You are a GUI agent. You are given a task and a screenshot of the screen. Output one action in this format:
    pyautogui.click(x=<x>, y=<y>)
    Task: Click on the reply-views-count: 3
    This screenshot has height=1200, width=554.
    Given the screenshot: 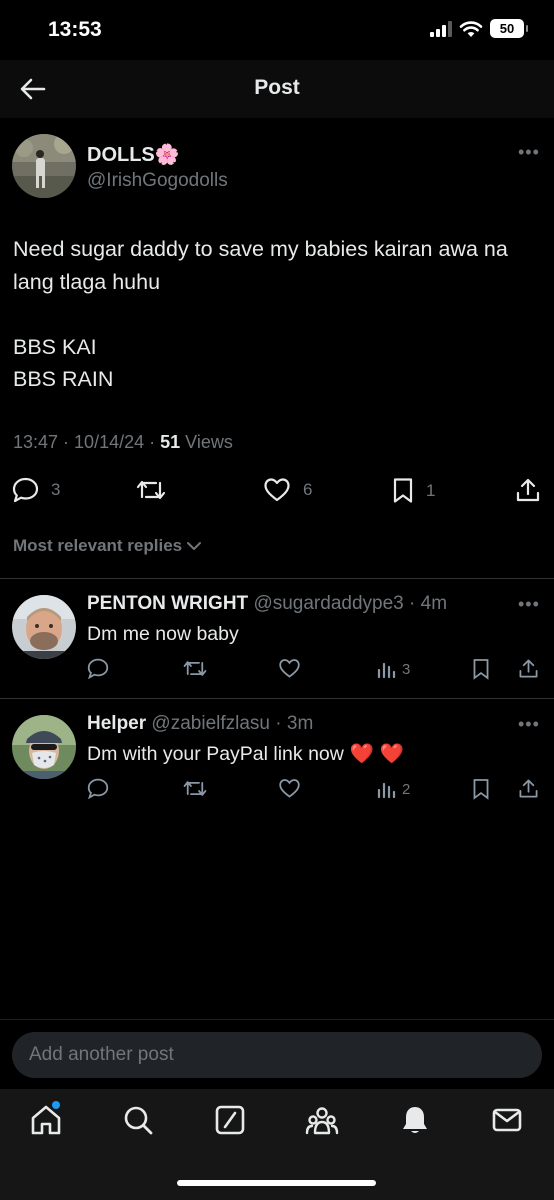 What is the action you would take?
    pyautogui.click(x=406, y=669)
    